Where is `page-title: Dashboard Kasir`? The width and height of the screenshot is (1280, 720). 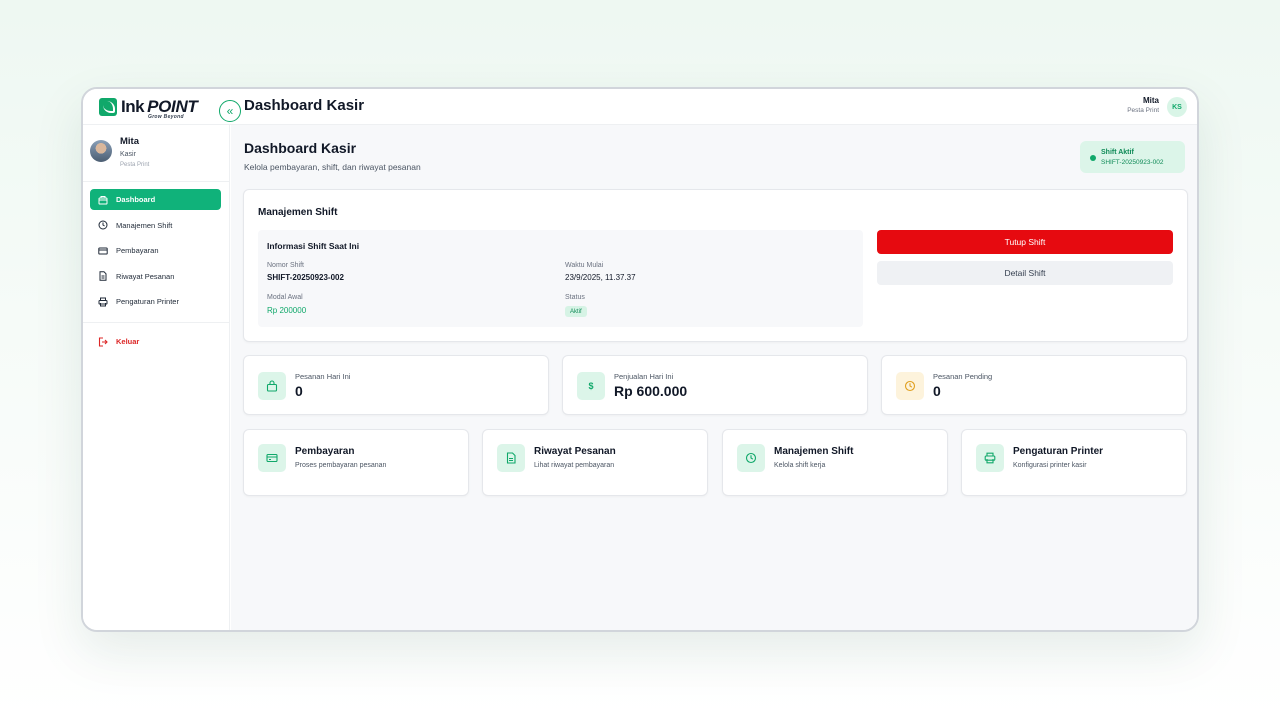 page-title: Dashboard Kasir is located at coordinates (300, 148).